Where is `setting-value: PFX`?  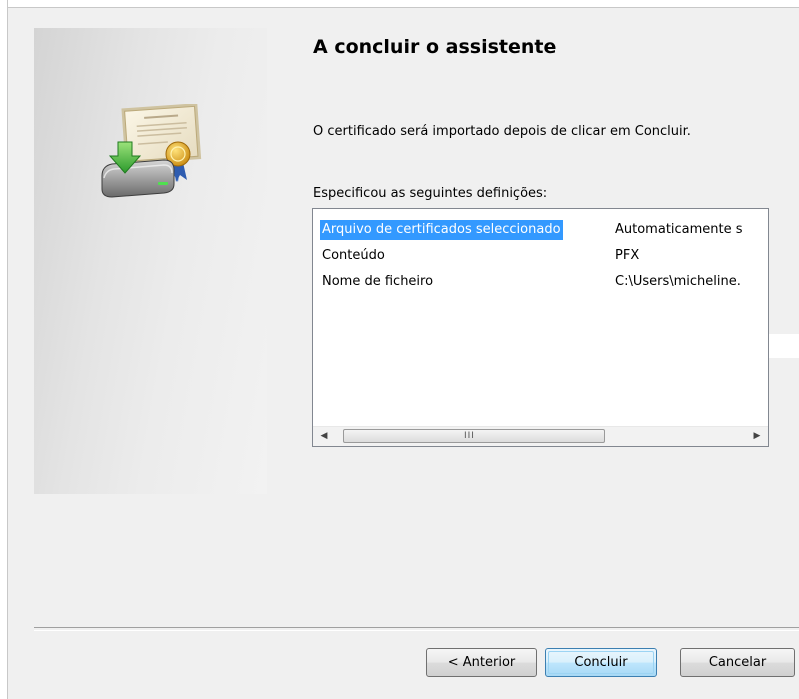 setting-value: PFX is located at coordinates (627, 255).